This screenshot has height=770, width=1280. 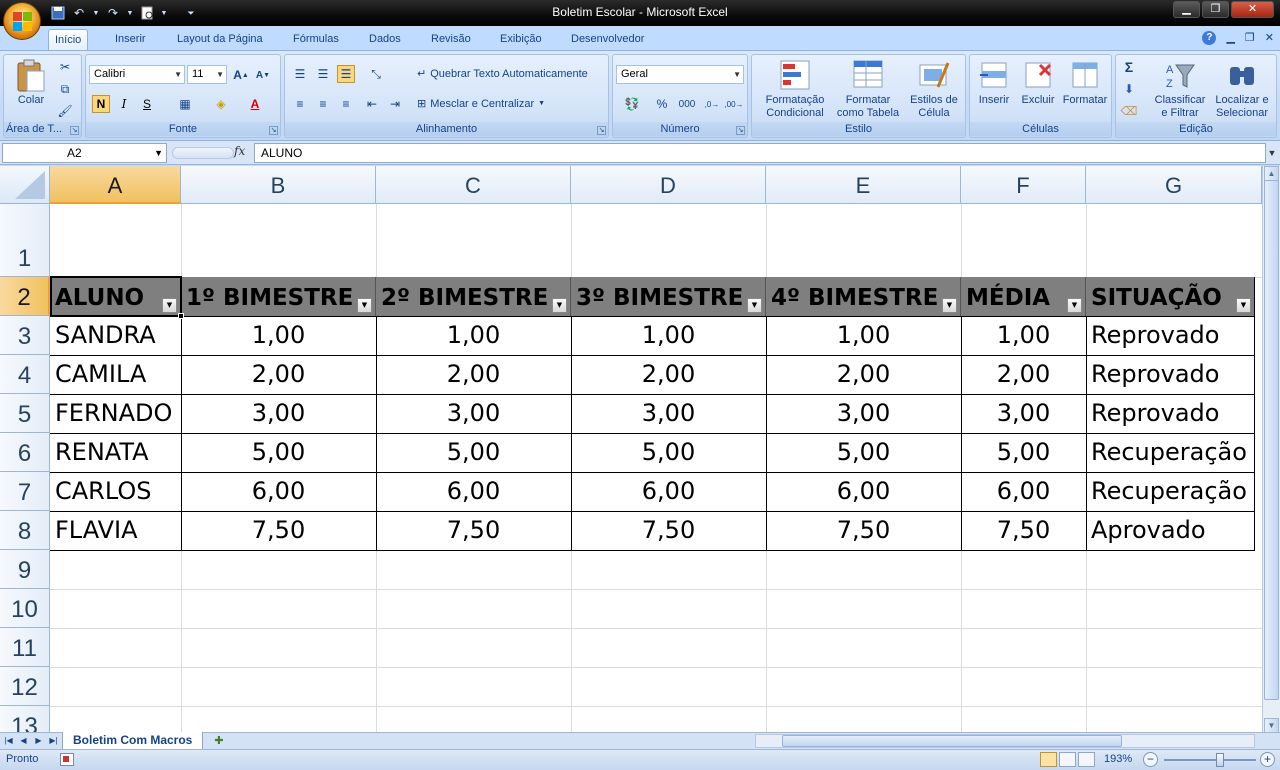 I want to click on expand-formula-bar-icon: ▼, so click(x=1272, y=153).